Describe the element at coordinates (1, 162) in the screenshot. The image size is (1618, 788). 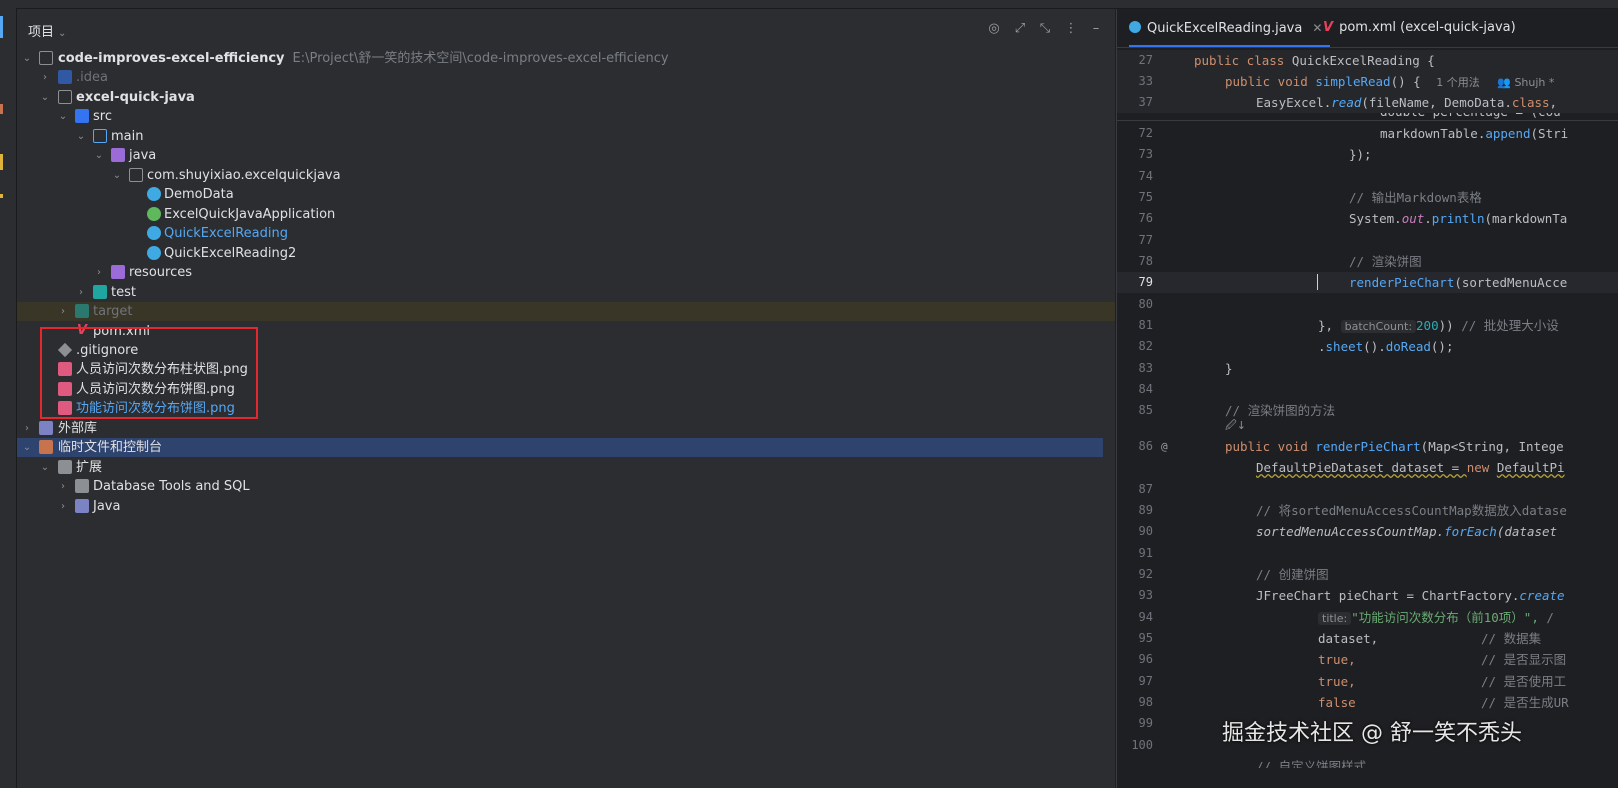
I see `bookmark-tool-marker` at that location.